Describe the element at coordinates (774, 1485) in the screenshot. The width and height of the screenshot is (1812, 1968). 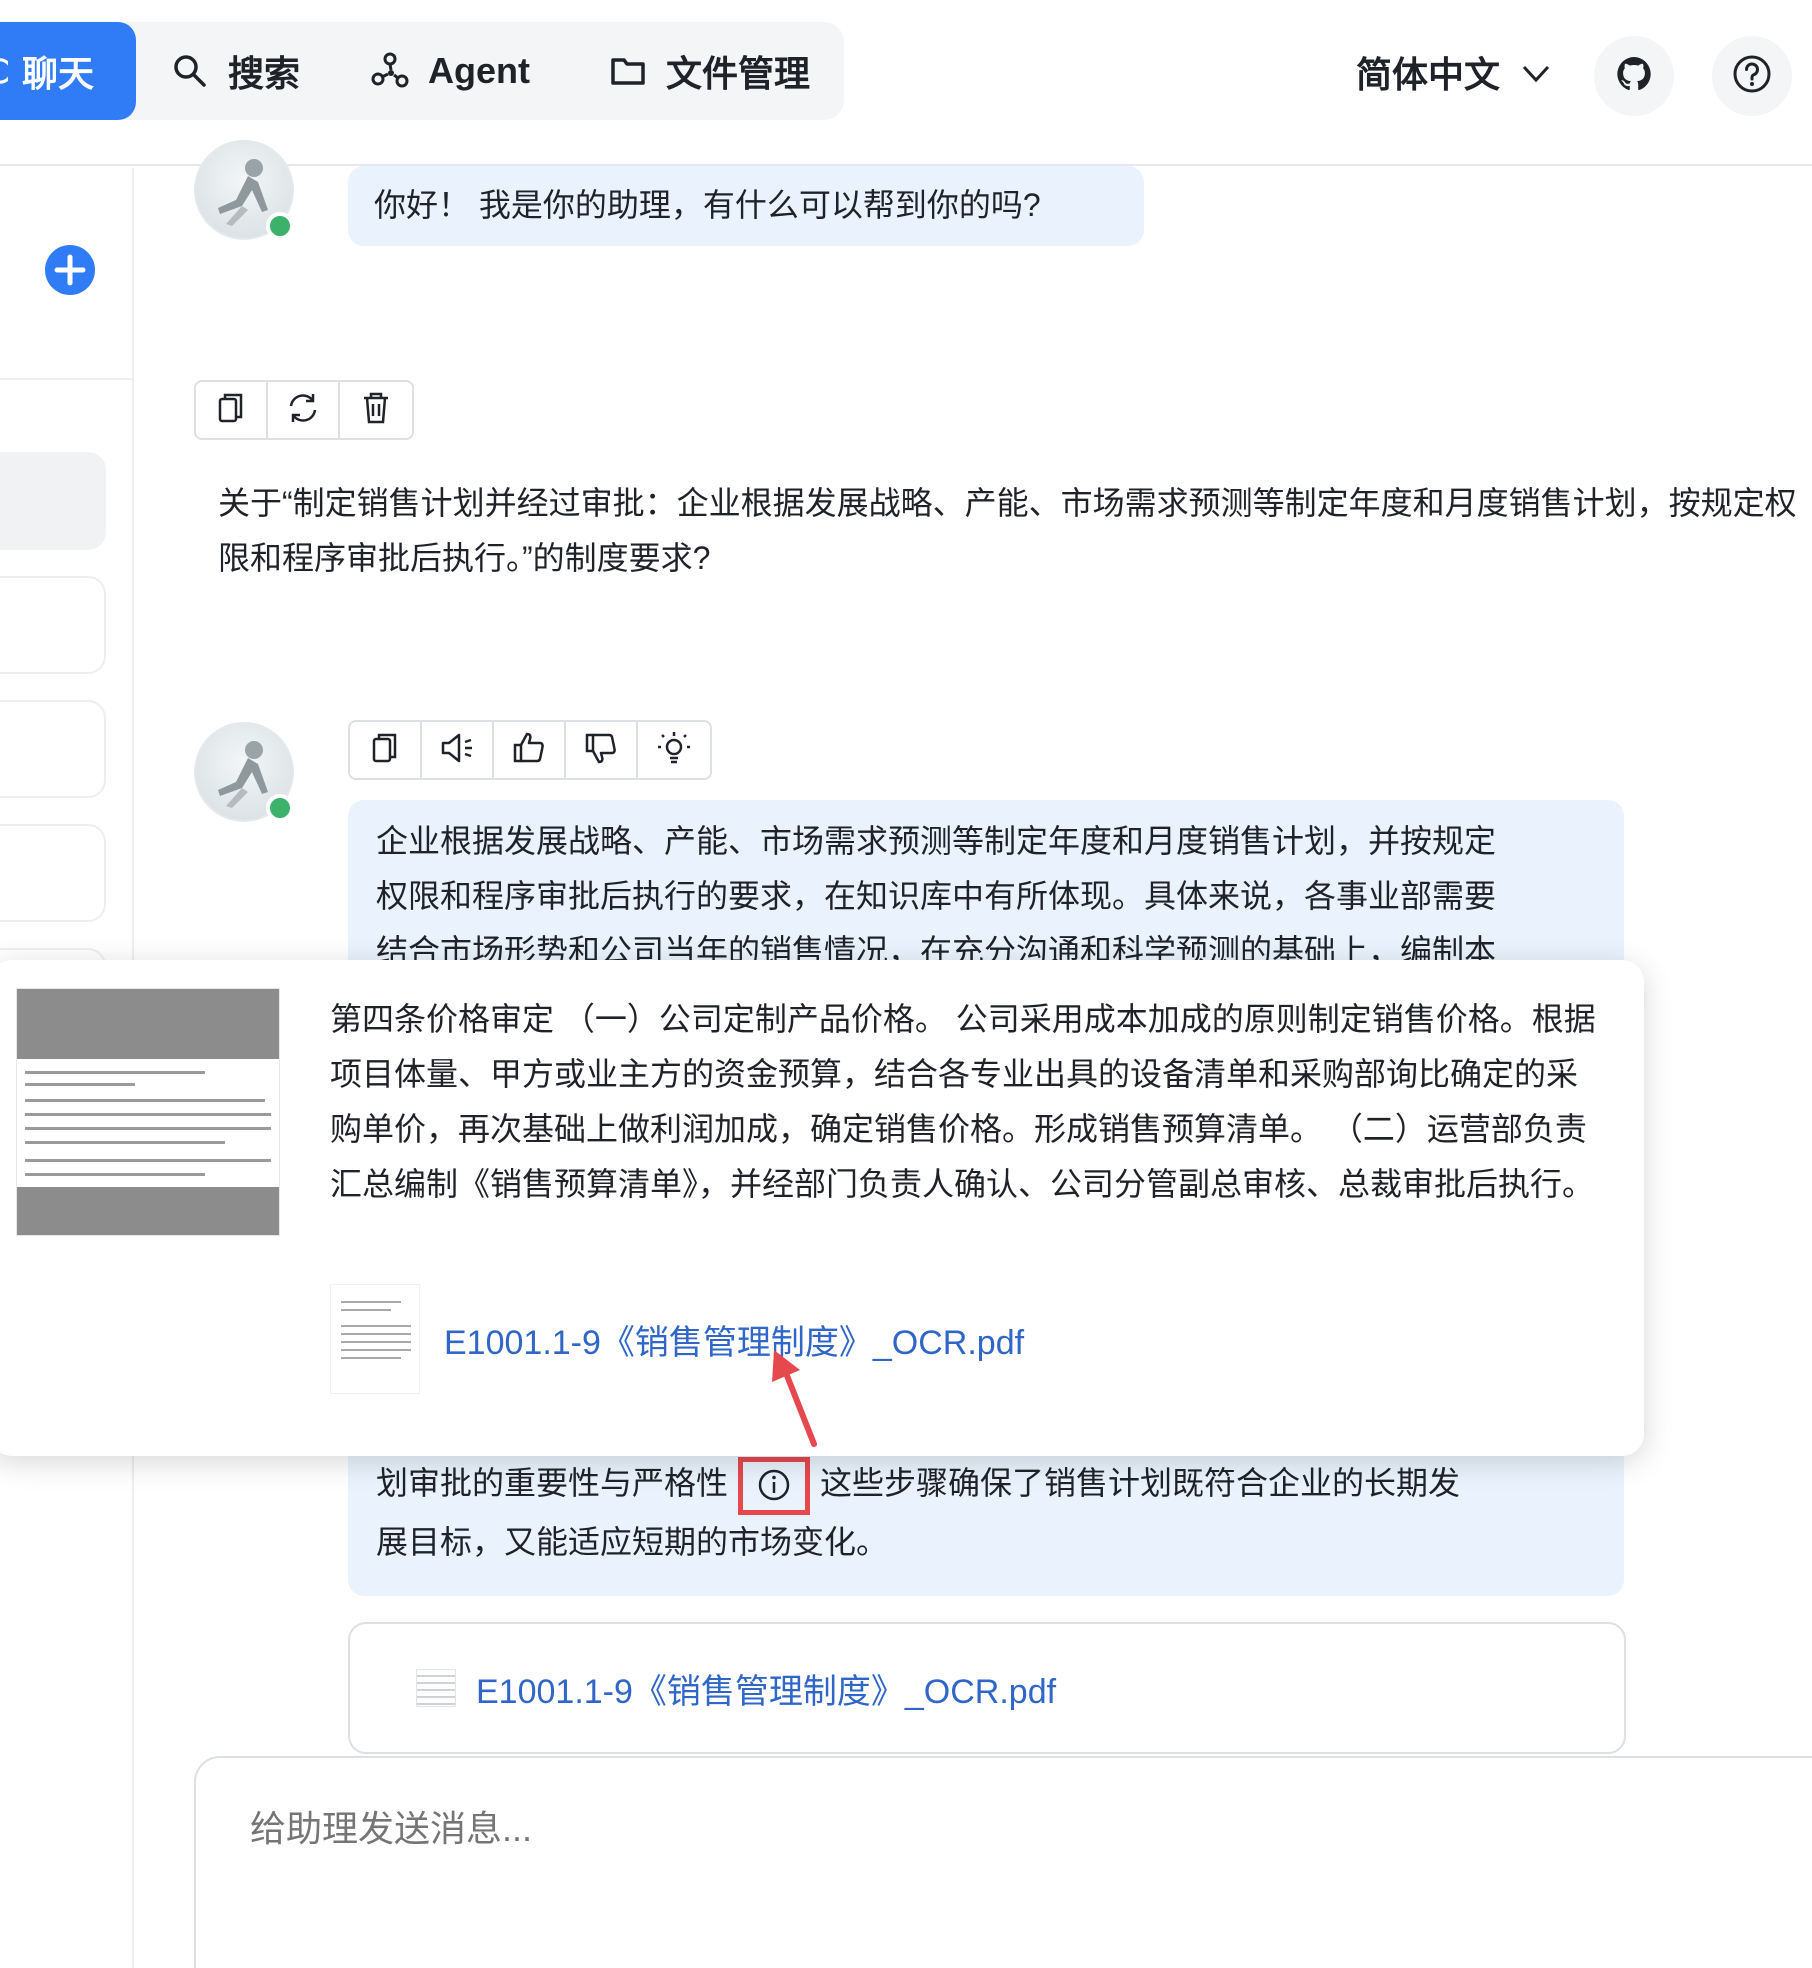
I see `citation-info-icon` at that location.